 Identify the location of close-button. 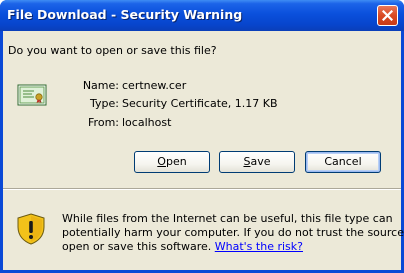
(387, 15).